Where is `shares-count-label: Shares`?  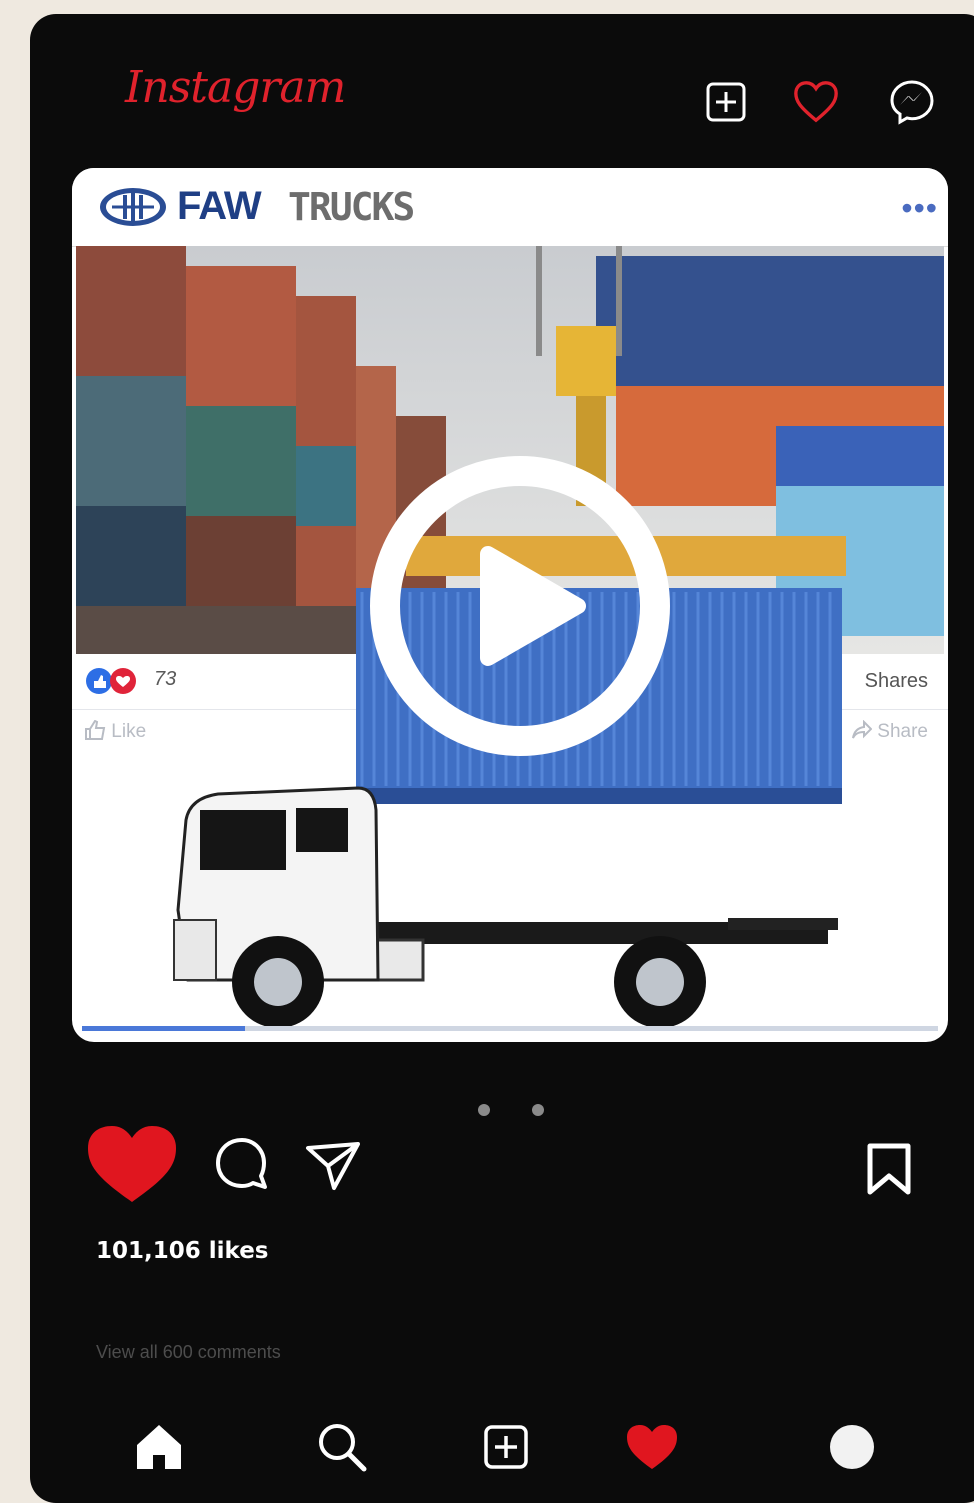
shares-count-label: Shares is located at coordinates (896, 681).